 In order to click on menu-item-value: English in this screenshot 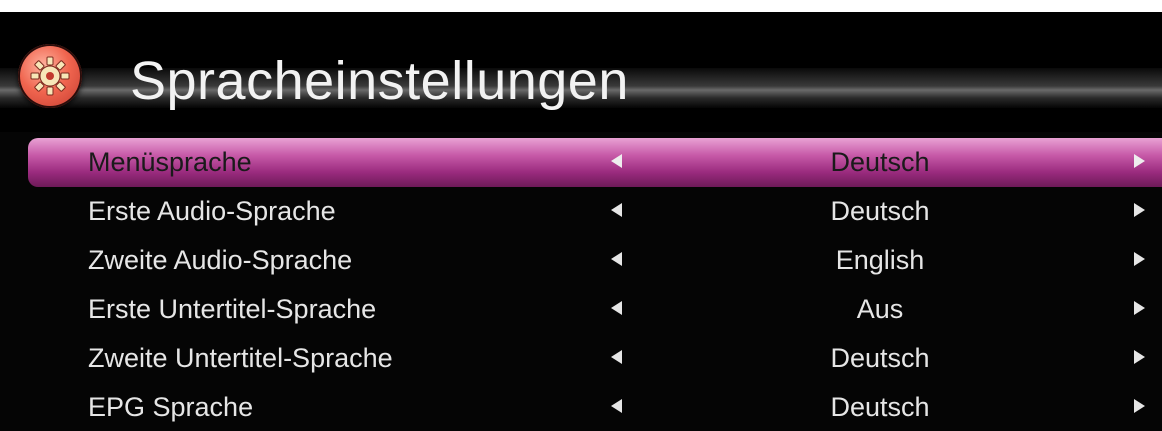, I will do `click(880, 260)`.